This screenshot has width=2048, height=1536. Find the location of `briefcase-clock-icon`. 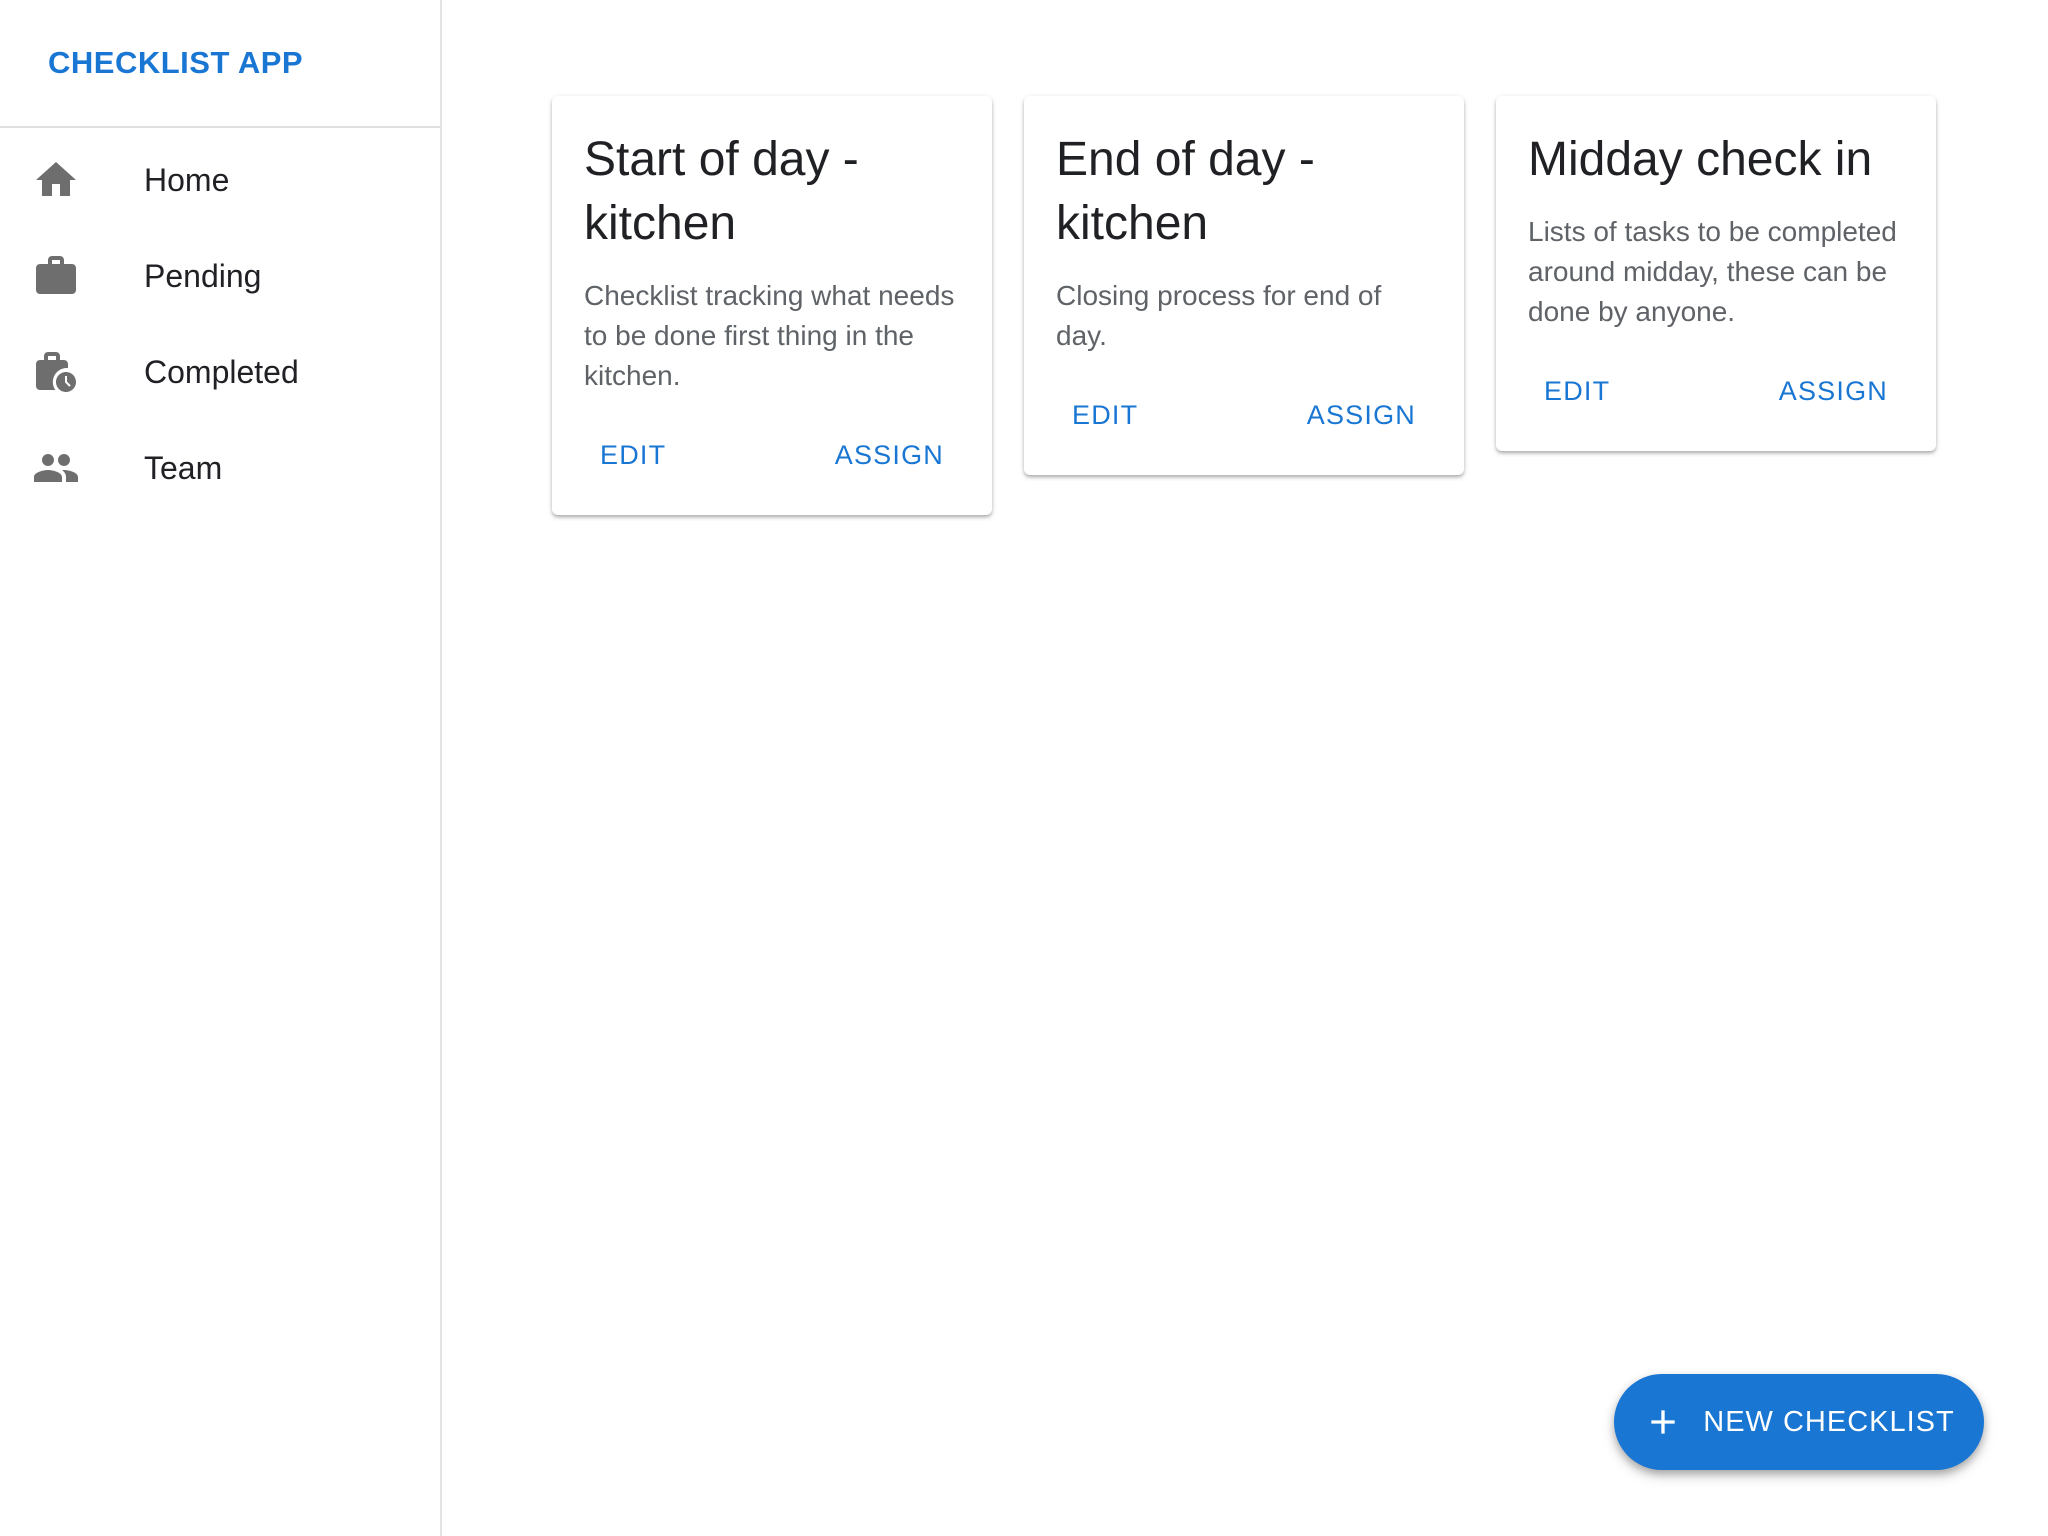

briefcase-clock-icon is located at coordinates (72, 372).